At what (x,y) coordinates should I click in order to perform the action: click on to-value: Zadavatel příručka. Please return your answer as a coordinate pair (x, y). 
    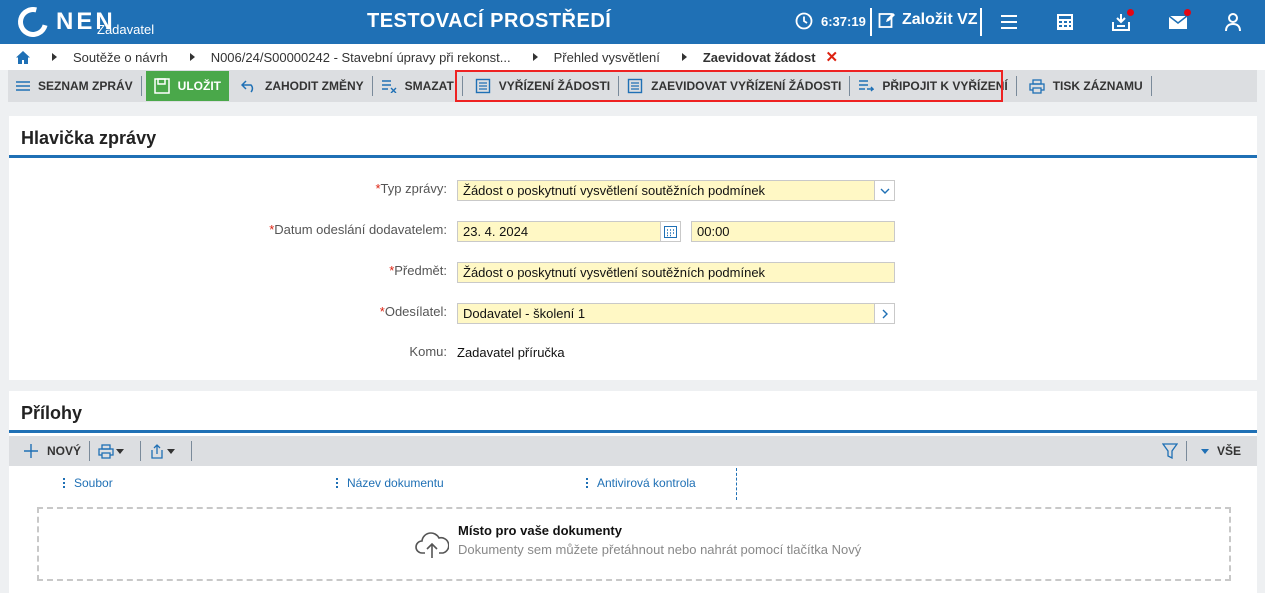
    Looking at the image, I should click on (511, 352).